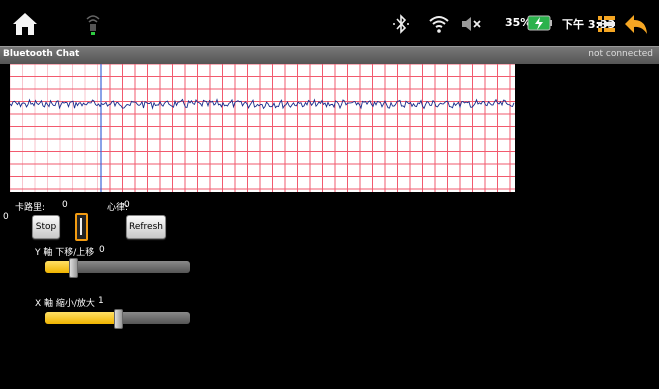 The image size is (659, 389). I want to click on status-bar: 35% 下午 3:33, so click(329, 23).